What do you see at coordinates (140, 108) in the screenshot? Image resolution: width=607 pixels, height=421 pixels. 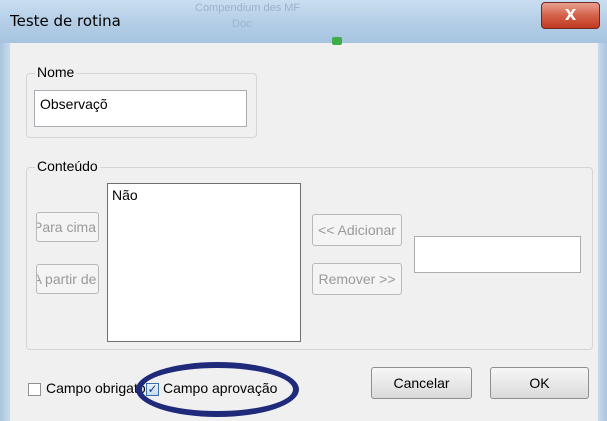 I see `nome-field: Observaçõ` at bounding box center [140, 108].